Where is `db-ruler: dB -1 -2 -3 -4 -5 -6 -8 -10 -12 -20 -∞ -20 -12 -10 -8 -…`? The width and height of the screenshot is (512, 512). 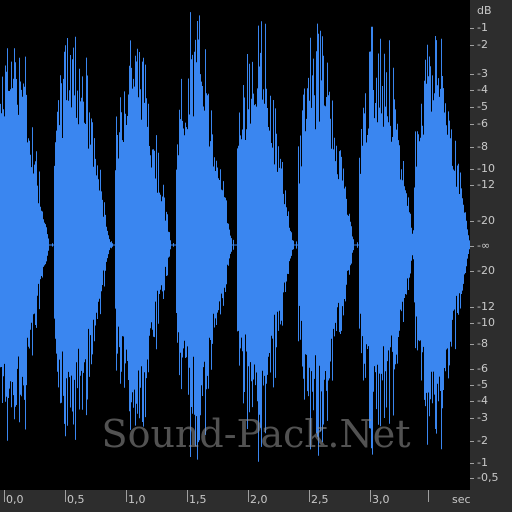 db-ruler: dB -1 -2 -3 -4 -5 -6 -8 -10 -12 -20 -∞ -20 -12 -10 -8 -… is located at coordinates (491, 245).